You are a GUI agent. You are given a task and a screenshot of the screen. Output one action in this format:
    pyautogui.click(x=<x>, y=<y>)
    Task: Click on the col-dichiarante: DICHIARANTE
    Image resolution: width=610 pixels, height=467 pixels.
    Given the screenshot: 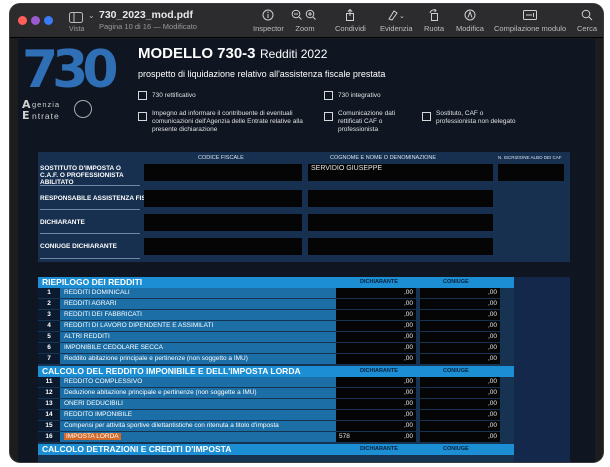 What is the action you would take?
    pyautogui.click(x=379, y=449)
    